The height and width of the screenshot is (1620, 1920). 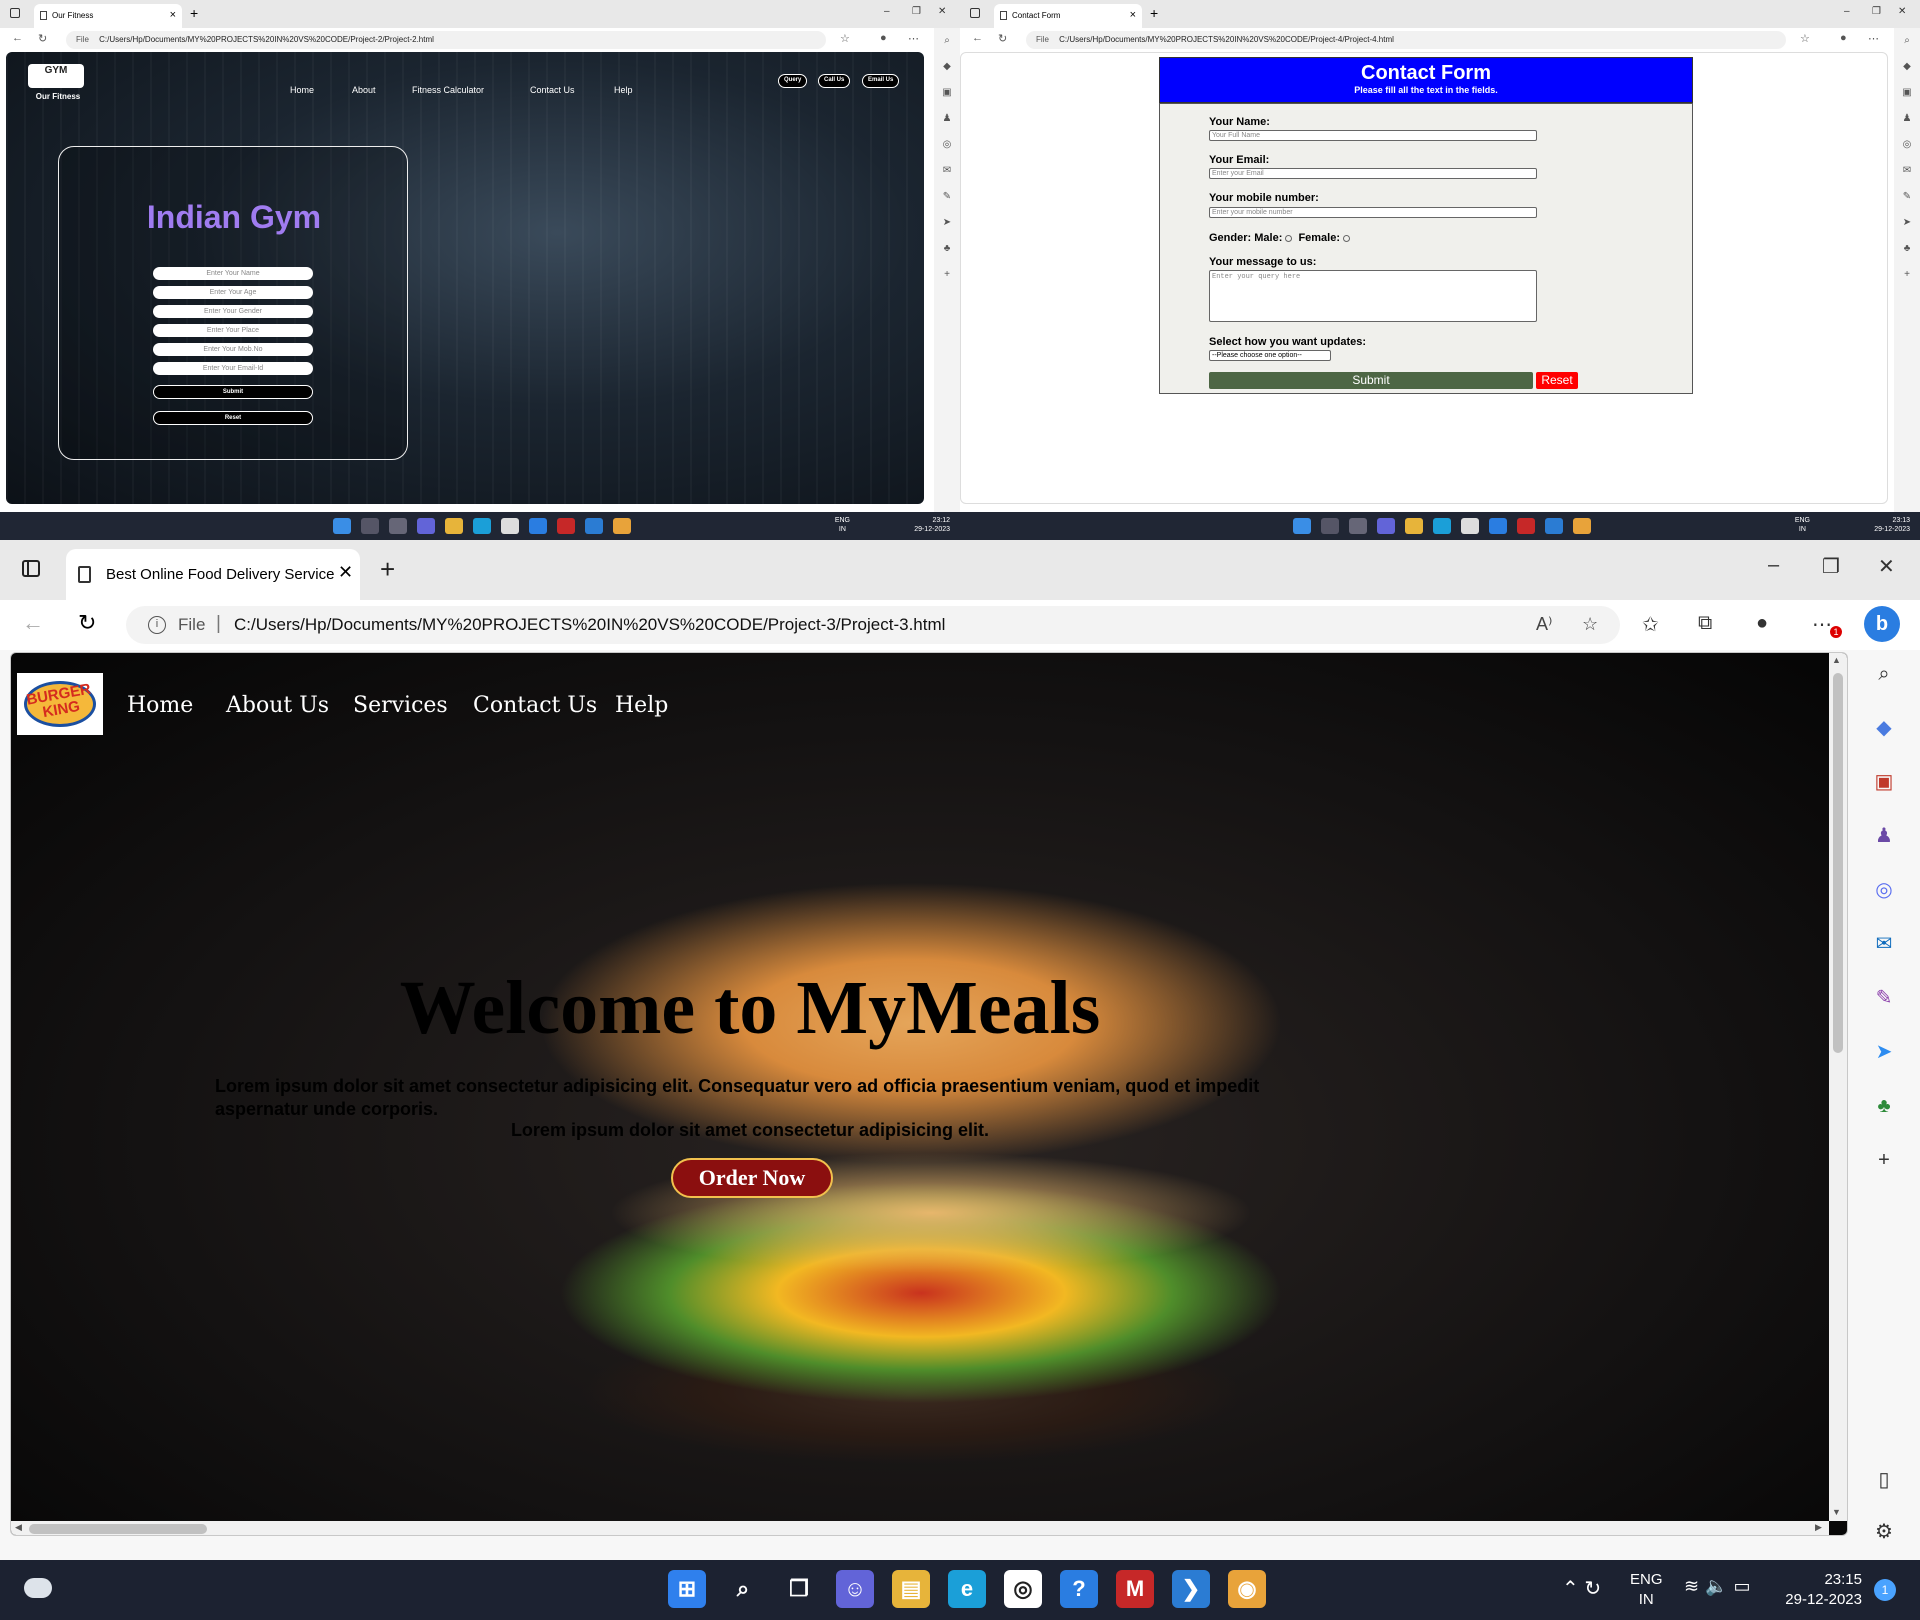 I want to click on burger-king-logo: BURGER KING, so click(x=60, y=704).